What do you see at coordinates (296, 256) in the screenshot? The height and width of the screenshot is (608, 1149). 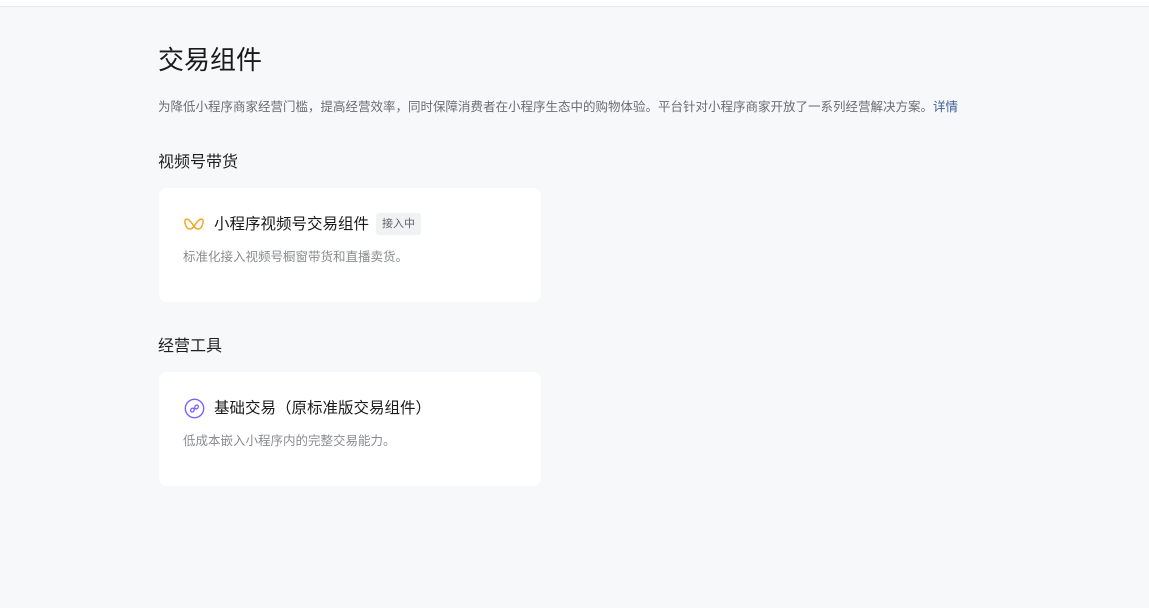 I see `card-description: 标准化接入视频号橱窗带货和直播卖货。` at bounding box center [296, 256].